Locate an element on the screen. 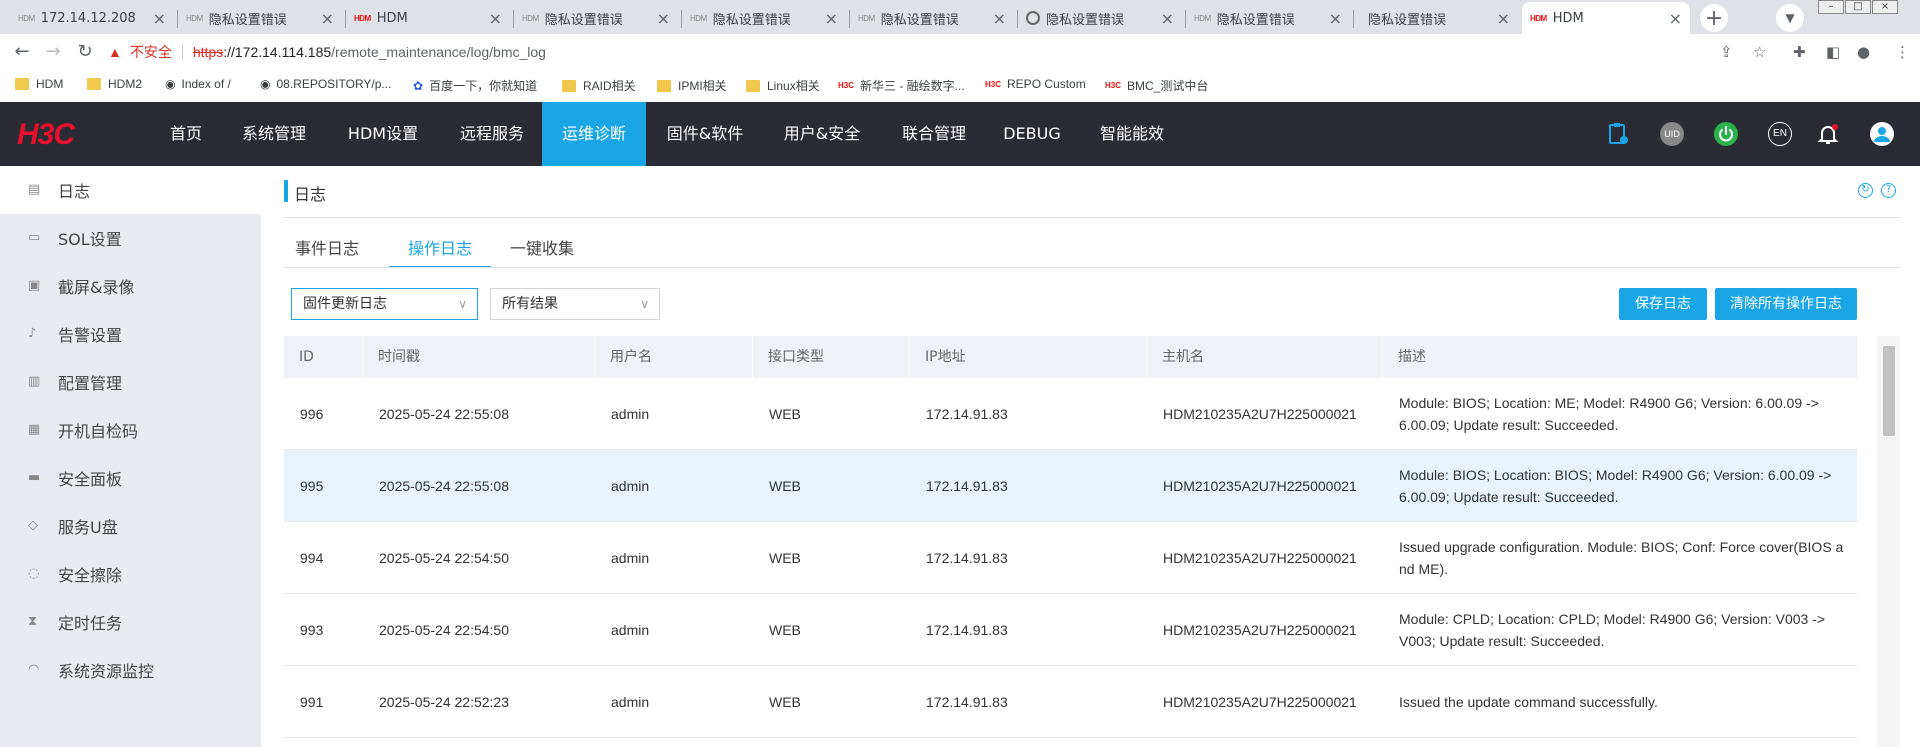 This screenshot has width=1920, height=747. clear-log-button: 清除所有操作日志 is located at coordinates (1786, 304).